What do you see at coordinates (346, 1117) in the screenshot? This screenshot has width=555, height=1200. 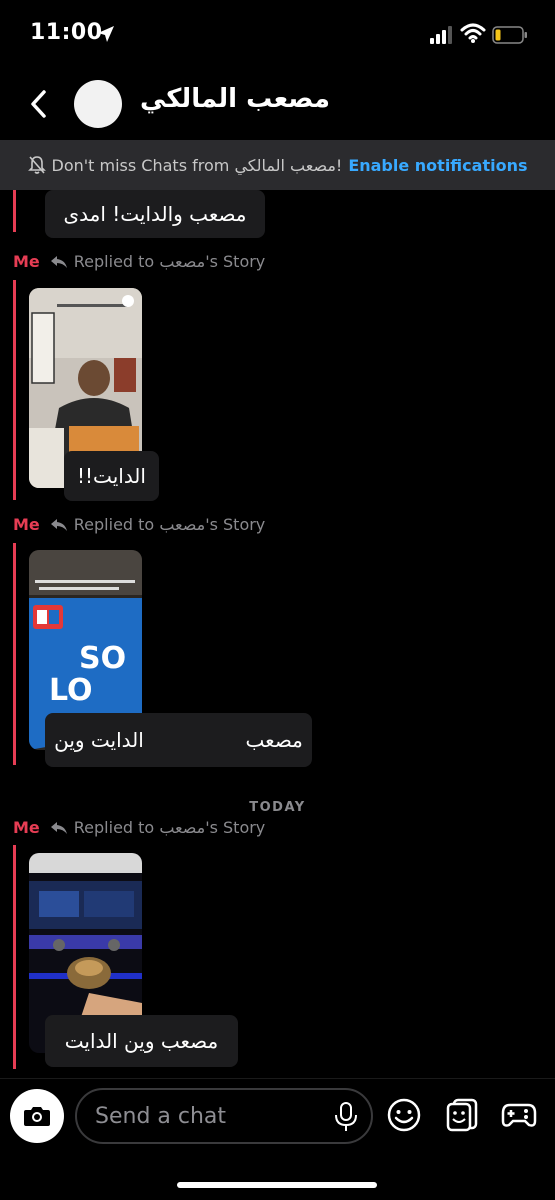 I see `microphone-icon` at bounding box center [346, 1117].